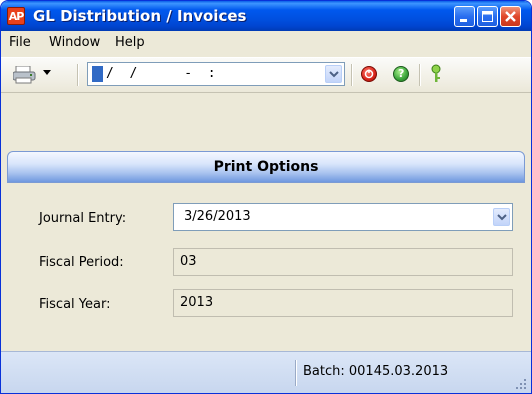 Image resolution: width=532 pixels, height=394 pixels. I want to click on journal-entry-dropdown-button, so click(501, 217).